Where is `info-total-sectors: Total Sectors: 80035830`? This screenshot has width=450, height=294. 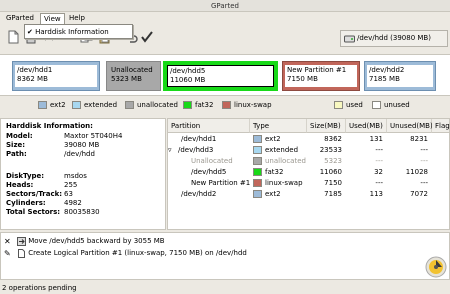
info-total-sectors: Total Sectors: 80035830 is located at coordinates (53, 212).